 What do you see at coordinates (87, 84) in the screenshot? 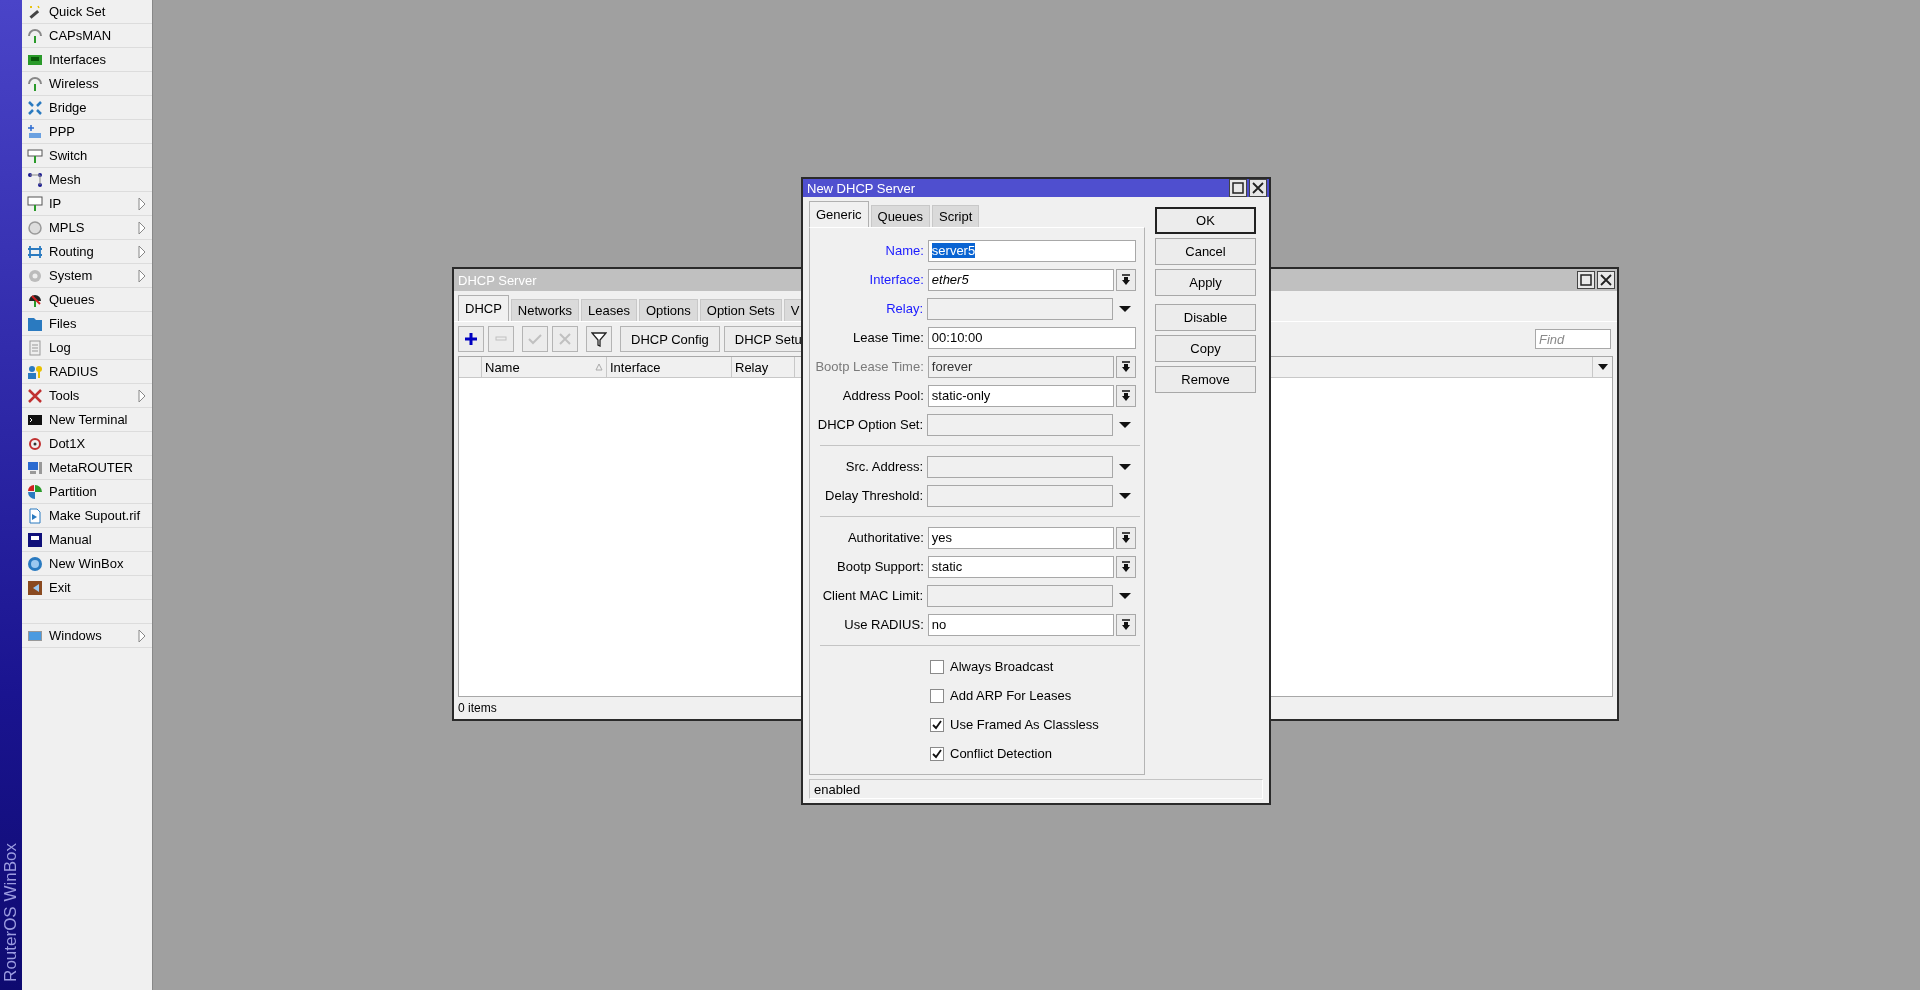
I see `menu-item: Wireless` at bounding box center [87, 84].